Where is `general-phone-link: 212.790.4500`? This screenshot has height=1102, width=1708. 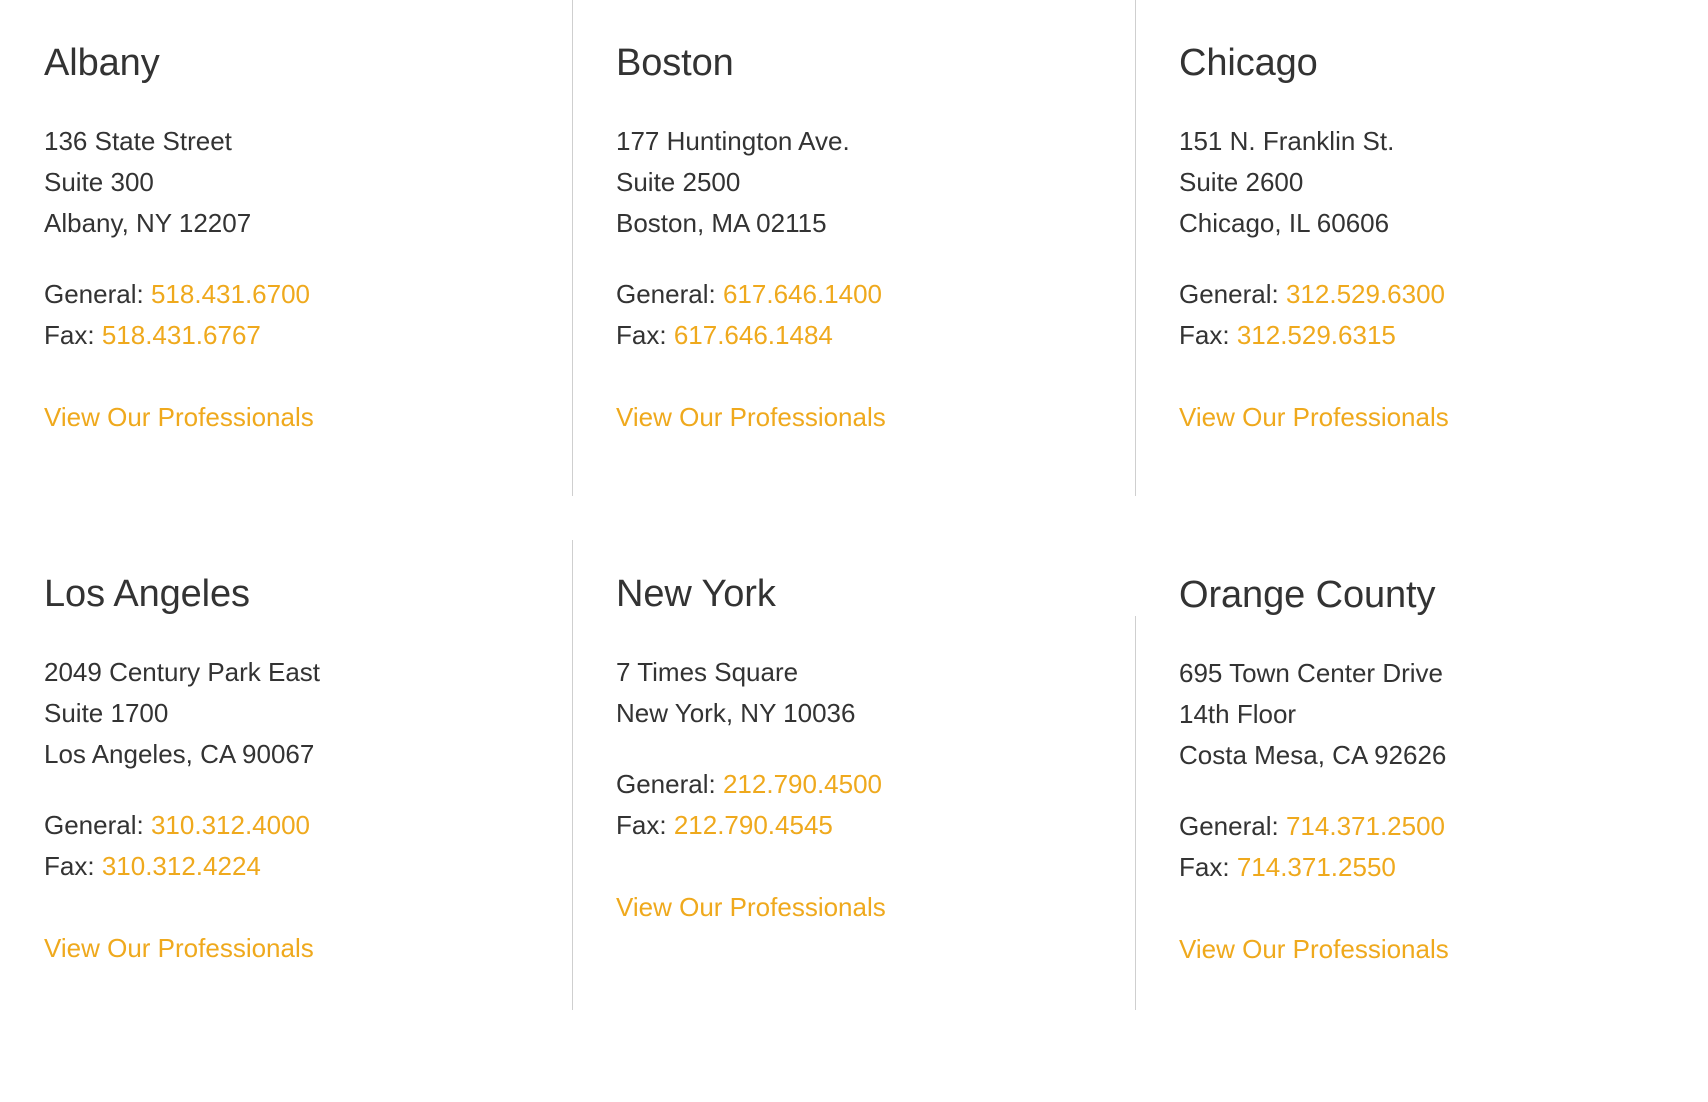
general-phone-link: 212.790.4500 is located at coordinates (802, 784).